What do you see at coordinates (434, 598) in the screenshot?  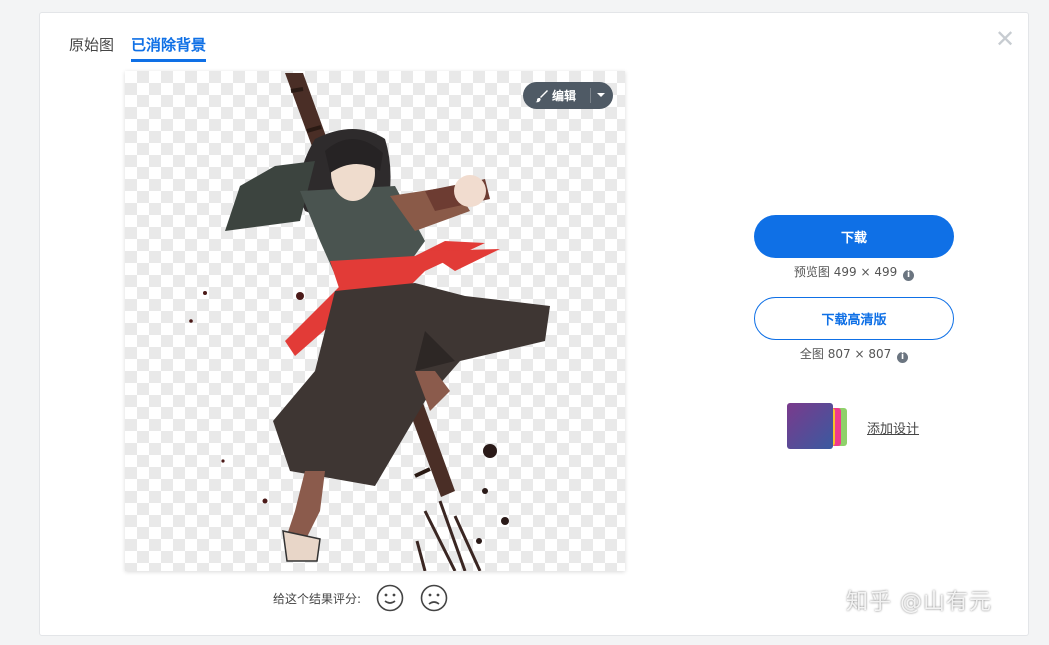 I see `frown-icon` at bounding box center [434, 598].